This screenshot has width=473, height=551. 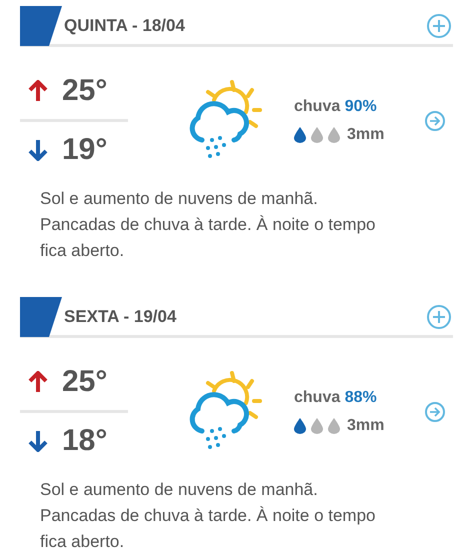 I want to click on day-title: QUINTA - 18/04, so click(x=124, y=25).